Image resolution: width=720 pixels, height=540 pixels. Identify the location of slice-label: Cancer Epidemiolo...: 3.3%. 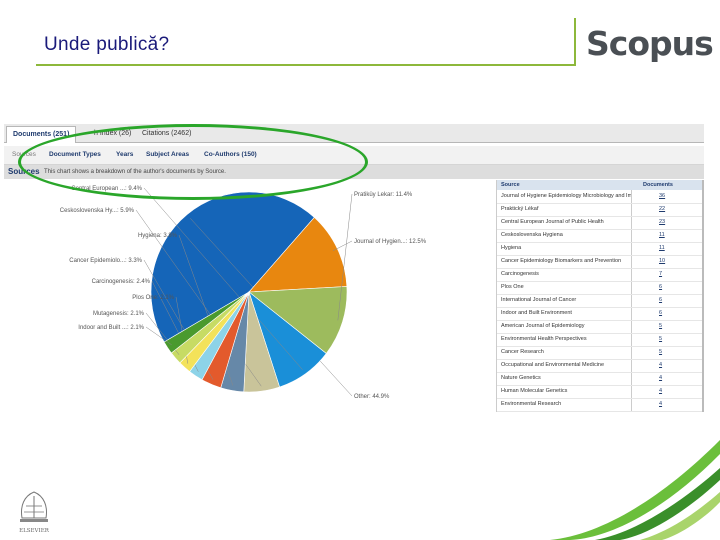
(105, 261).